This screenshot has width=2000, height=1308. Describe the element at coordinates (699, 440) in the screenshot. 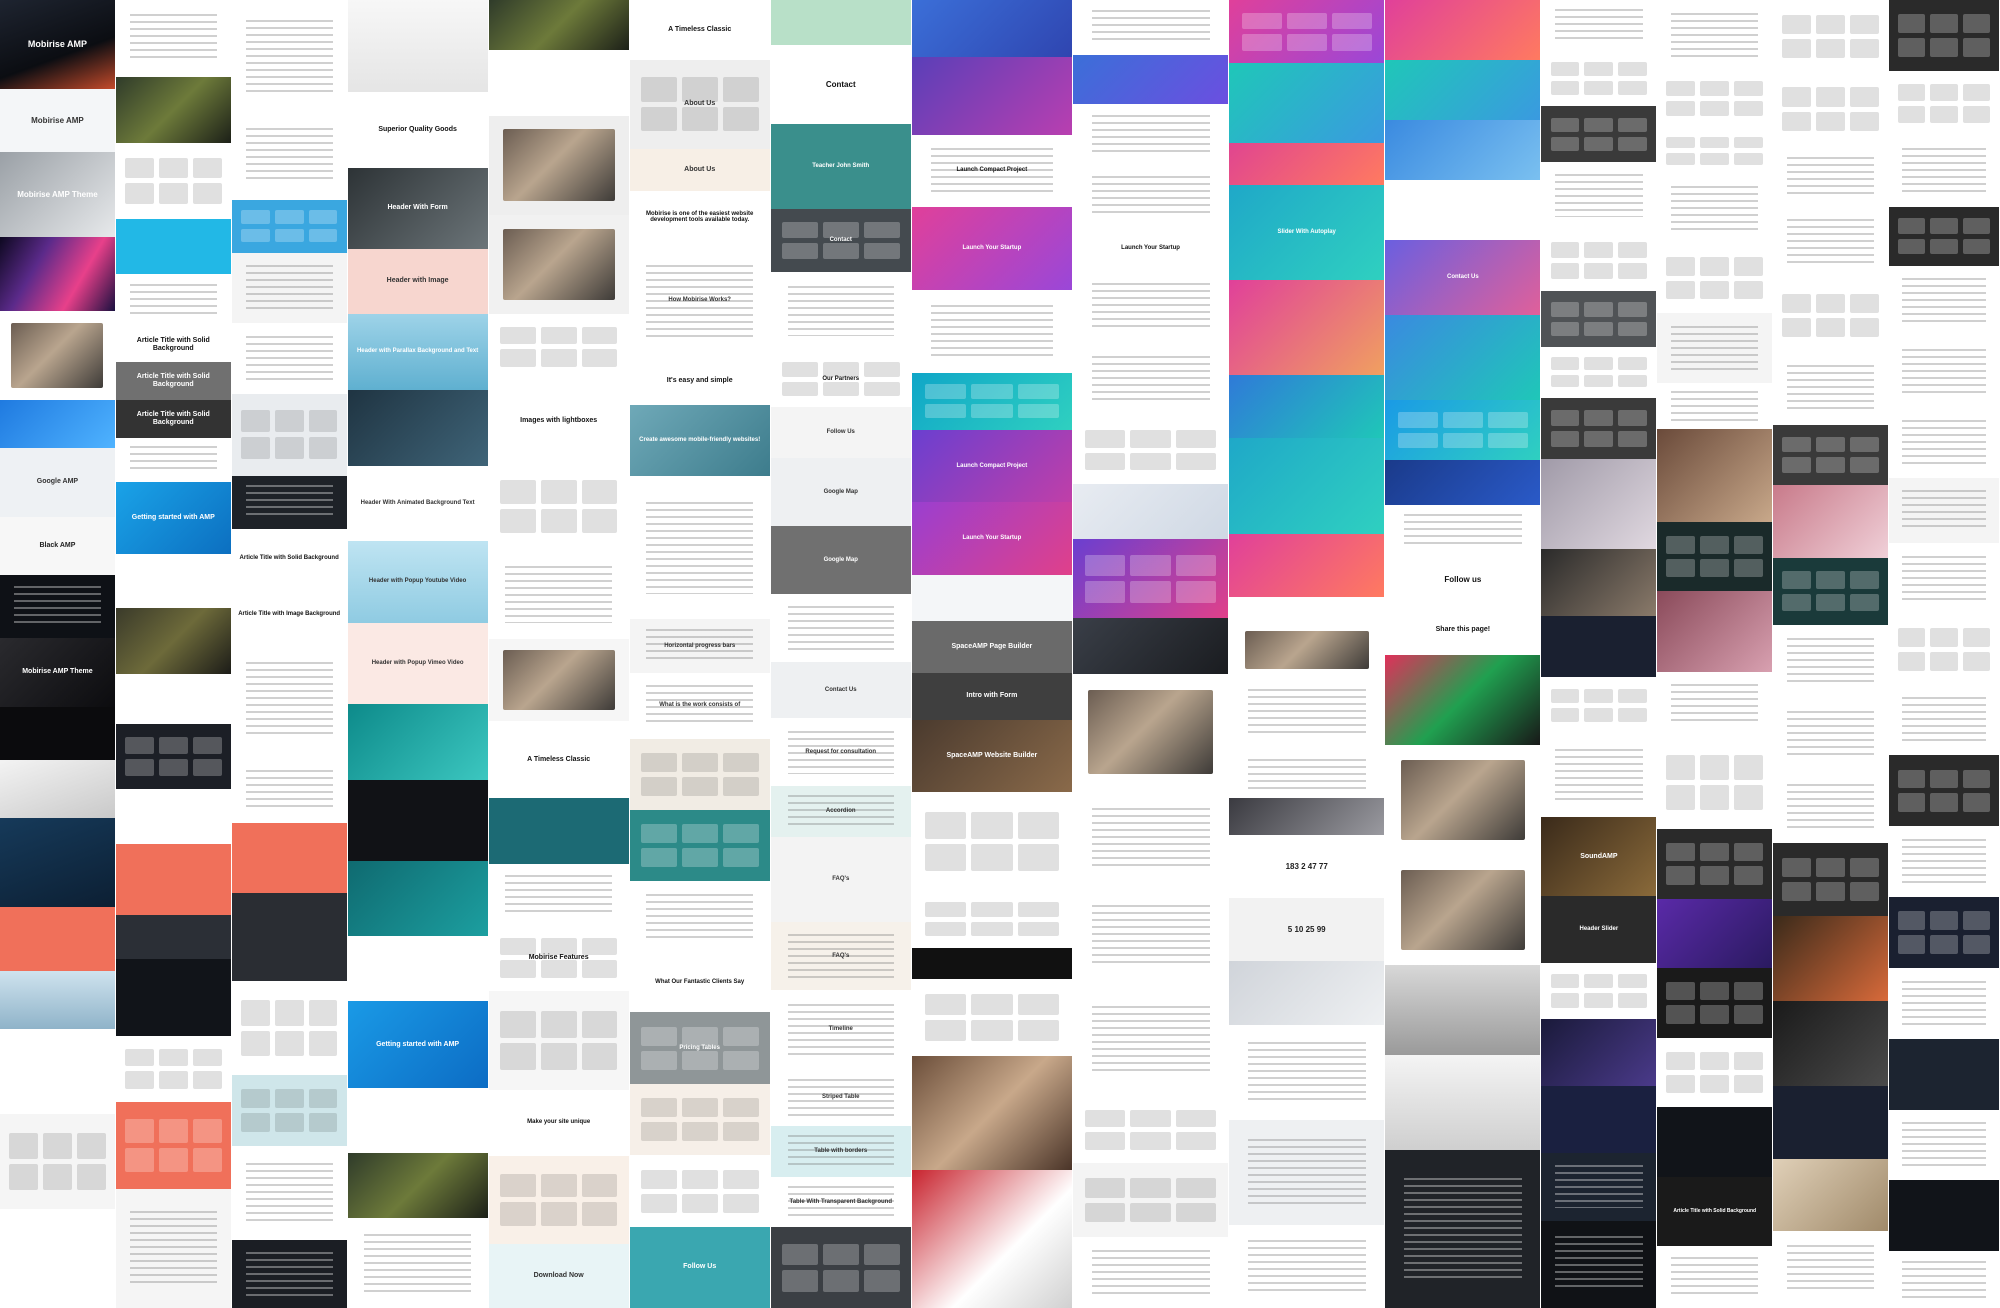

I see `template-thumbnail: Create awesome mobile-friendly websites!` at that location.